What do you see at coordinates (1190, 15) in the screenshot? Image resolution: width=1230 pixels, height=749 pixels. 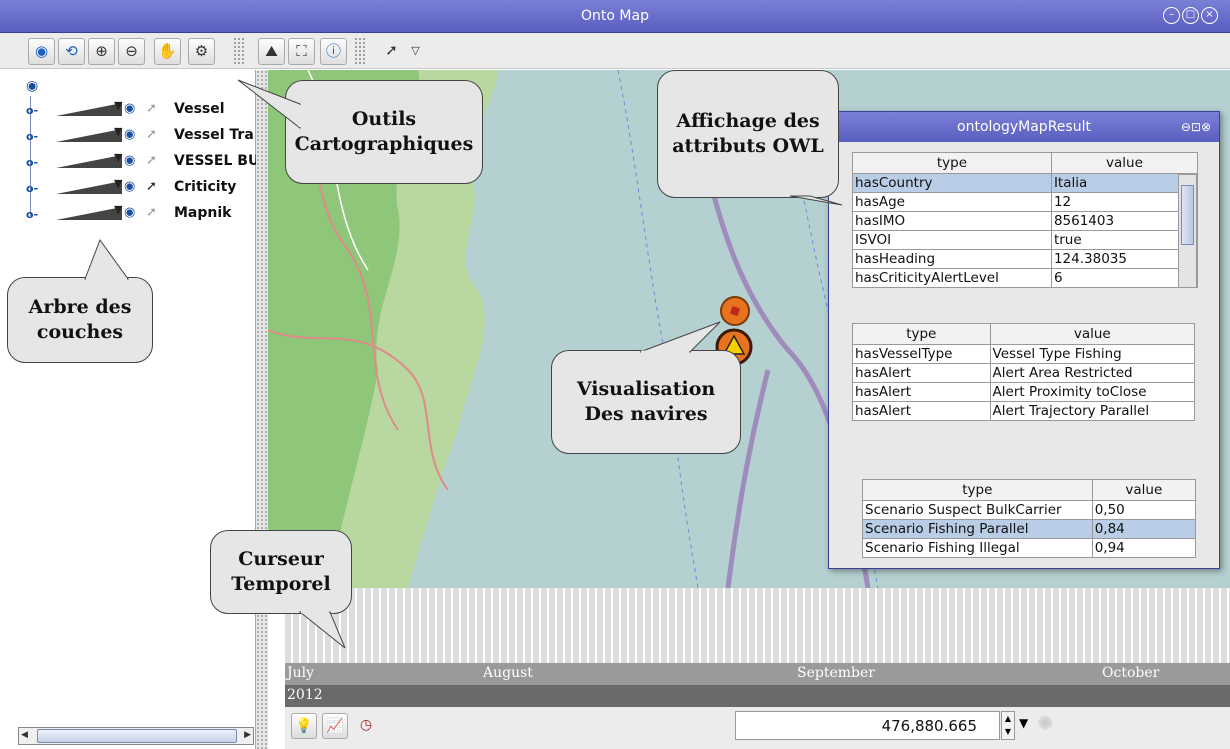 I see `maximize-icon: □` at bounding box center [1190, 15].